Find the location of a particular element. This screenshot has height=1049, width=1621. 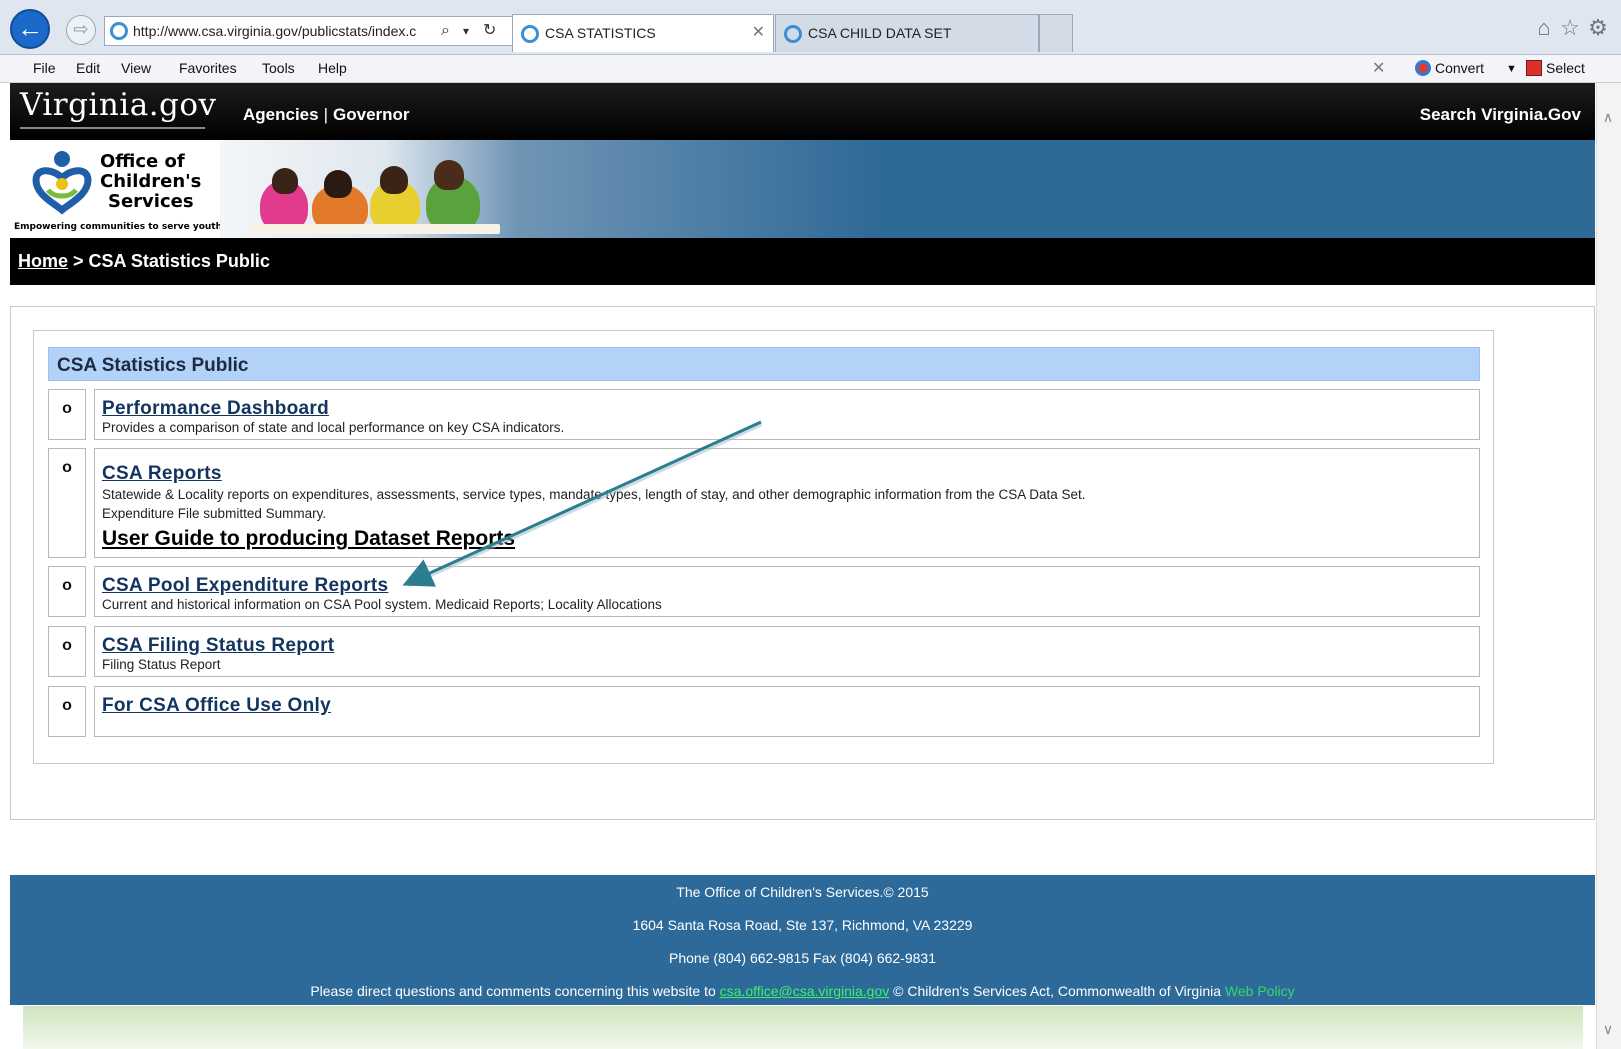

performance-dashboard-link: Performance Dashboard is located at coordinates (215, 409).